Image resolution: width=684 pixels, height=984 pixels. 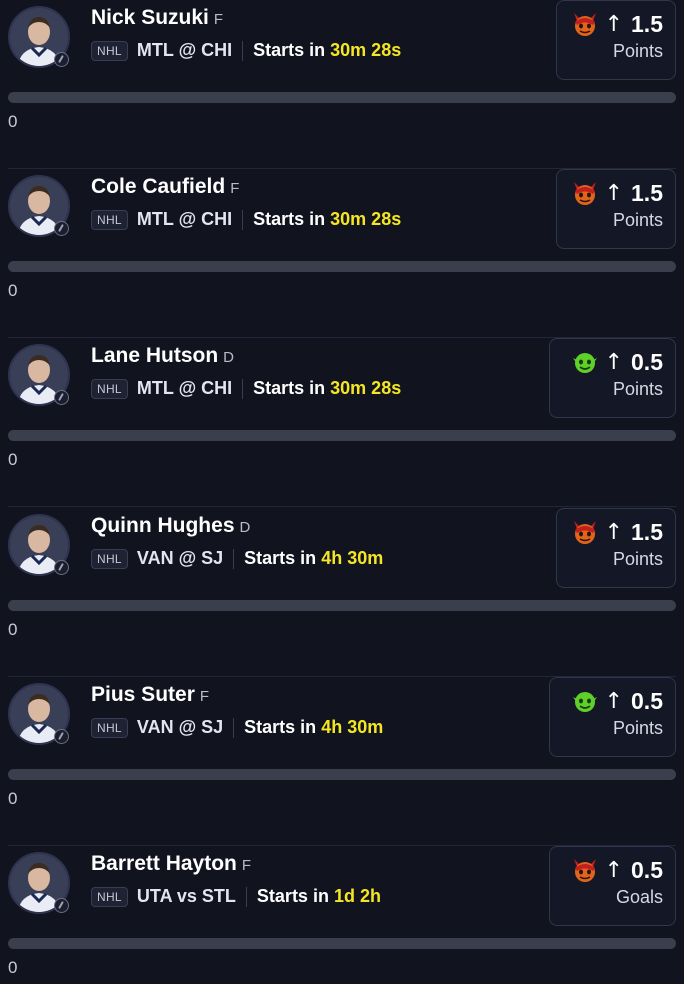 I want to click on player-name-row: Cole Caufield F, so click(x=165, y=187).